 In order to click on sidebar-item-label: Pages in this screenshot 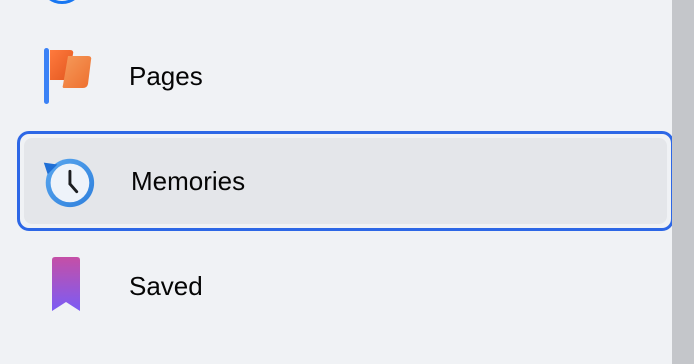, I will do `click(166, 75)`.